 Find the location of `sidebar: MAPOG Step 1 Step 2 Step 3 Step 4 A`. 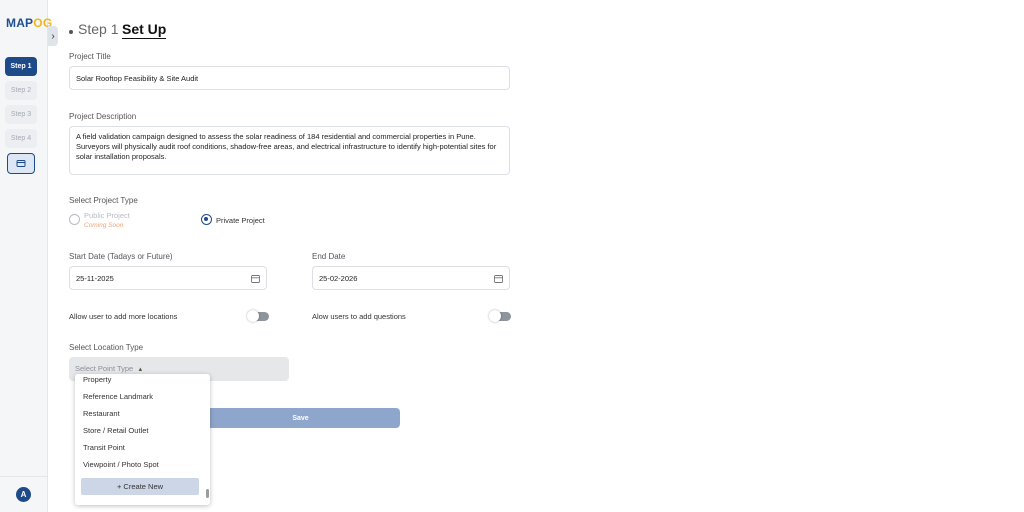

sidebar: MAPOG Step 1 Step 2 Step 3 Step 4 A is located at coordinates (26, 256).